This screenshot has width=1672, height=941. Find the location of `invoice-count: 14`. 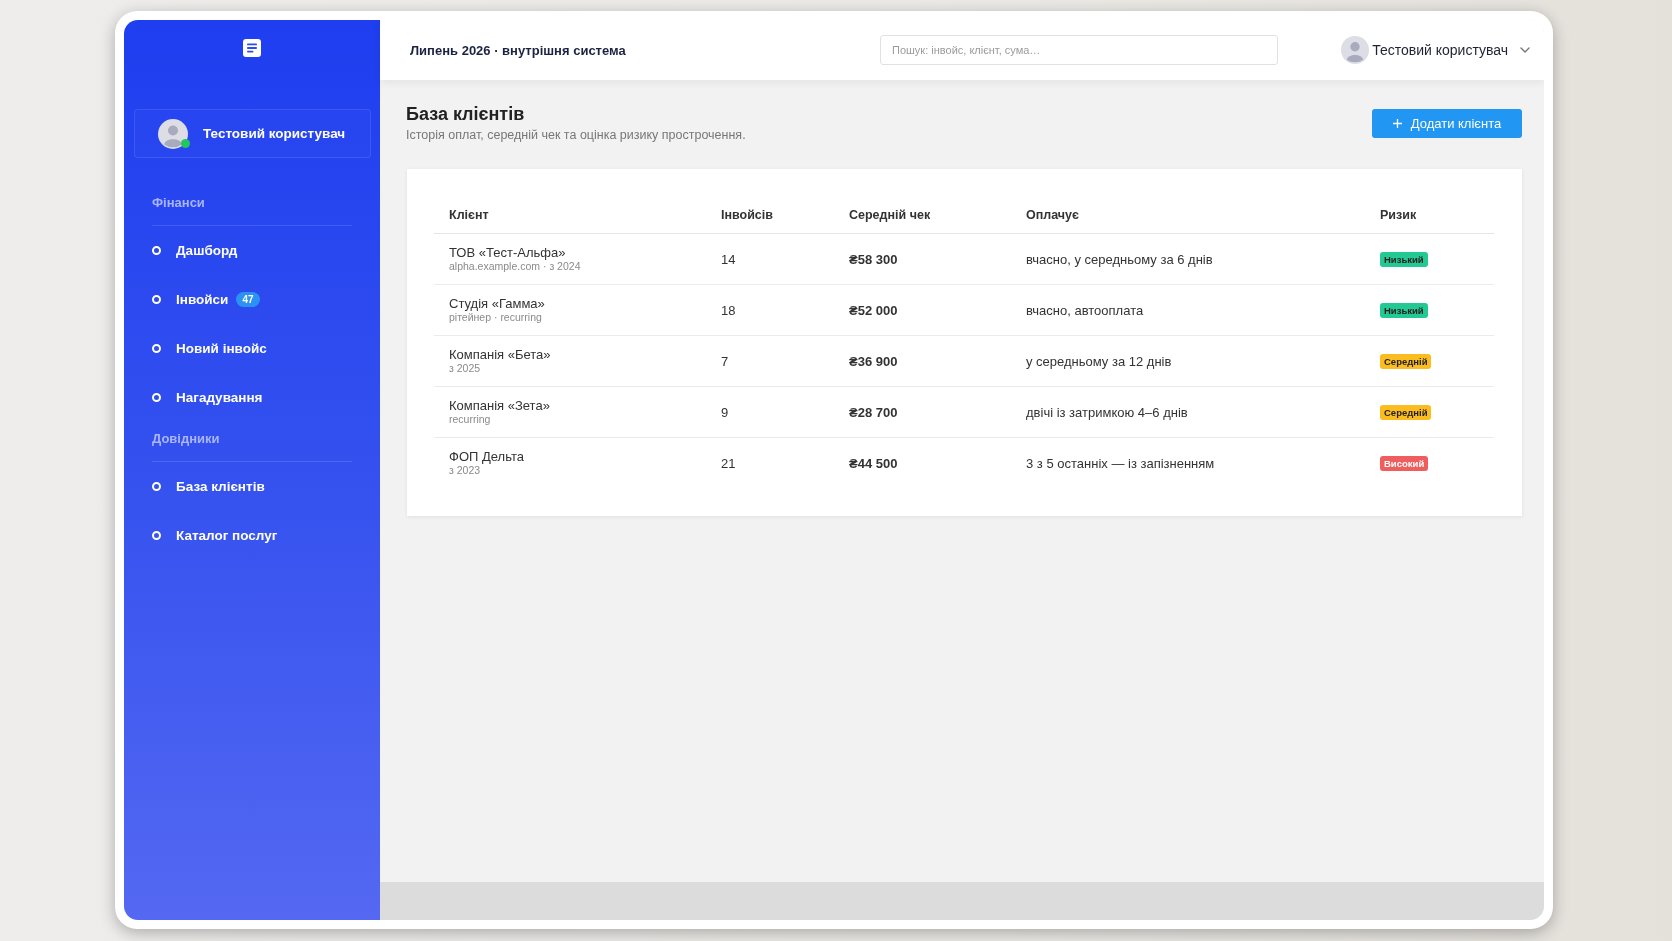

invoice-count: 14 is located at coordinates (770, 259).